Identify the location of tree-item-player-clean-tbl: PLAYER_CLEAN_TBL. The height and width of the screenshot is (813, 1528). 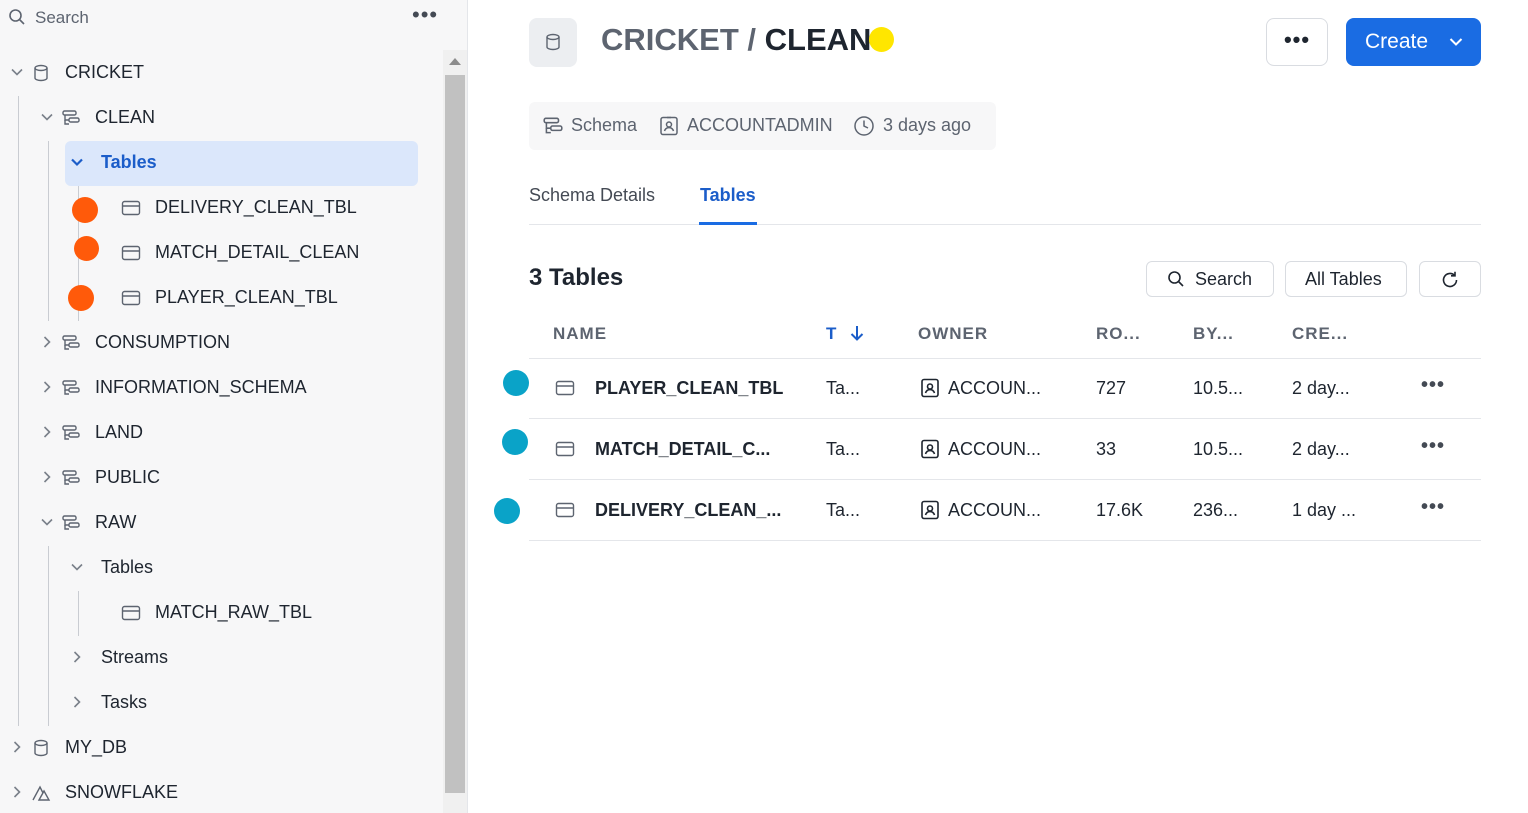
(220, 298).